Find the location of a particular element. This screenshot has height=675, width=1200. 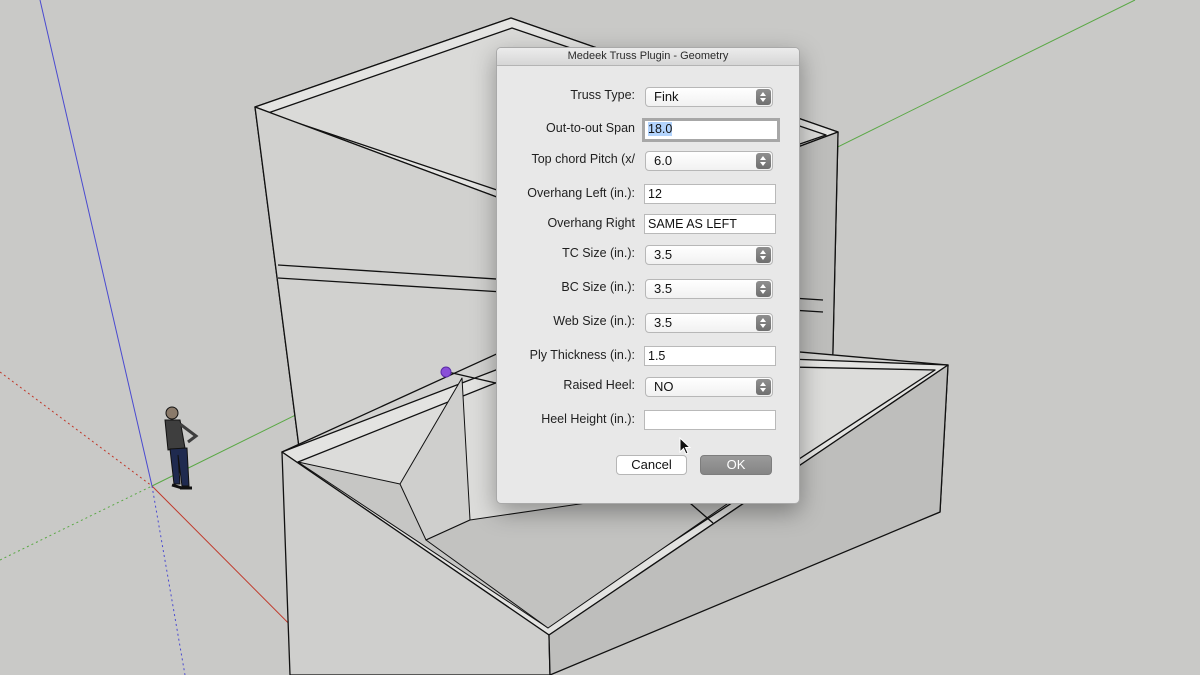

field-bc-size: BC Size (in.): 3.5 is located at coordinates (648, 289).